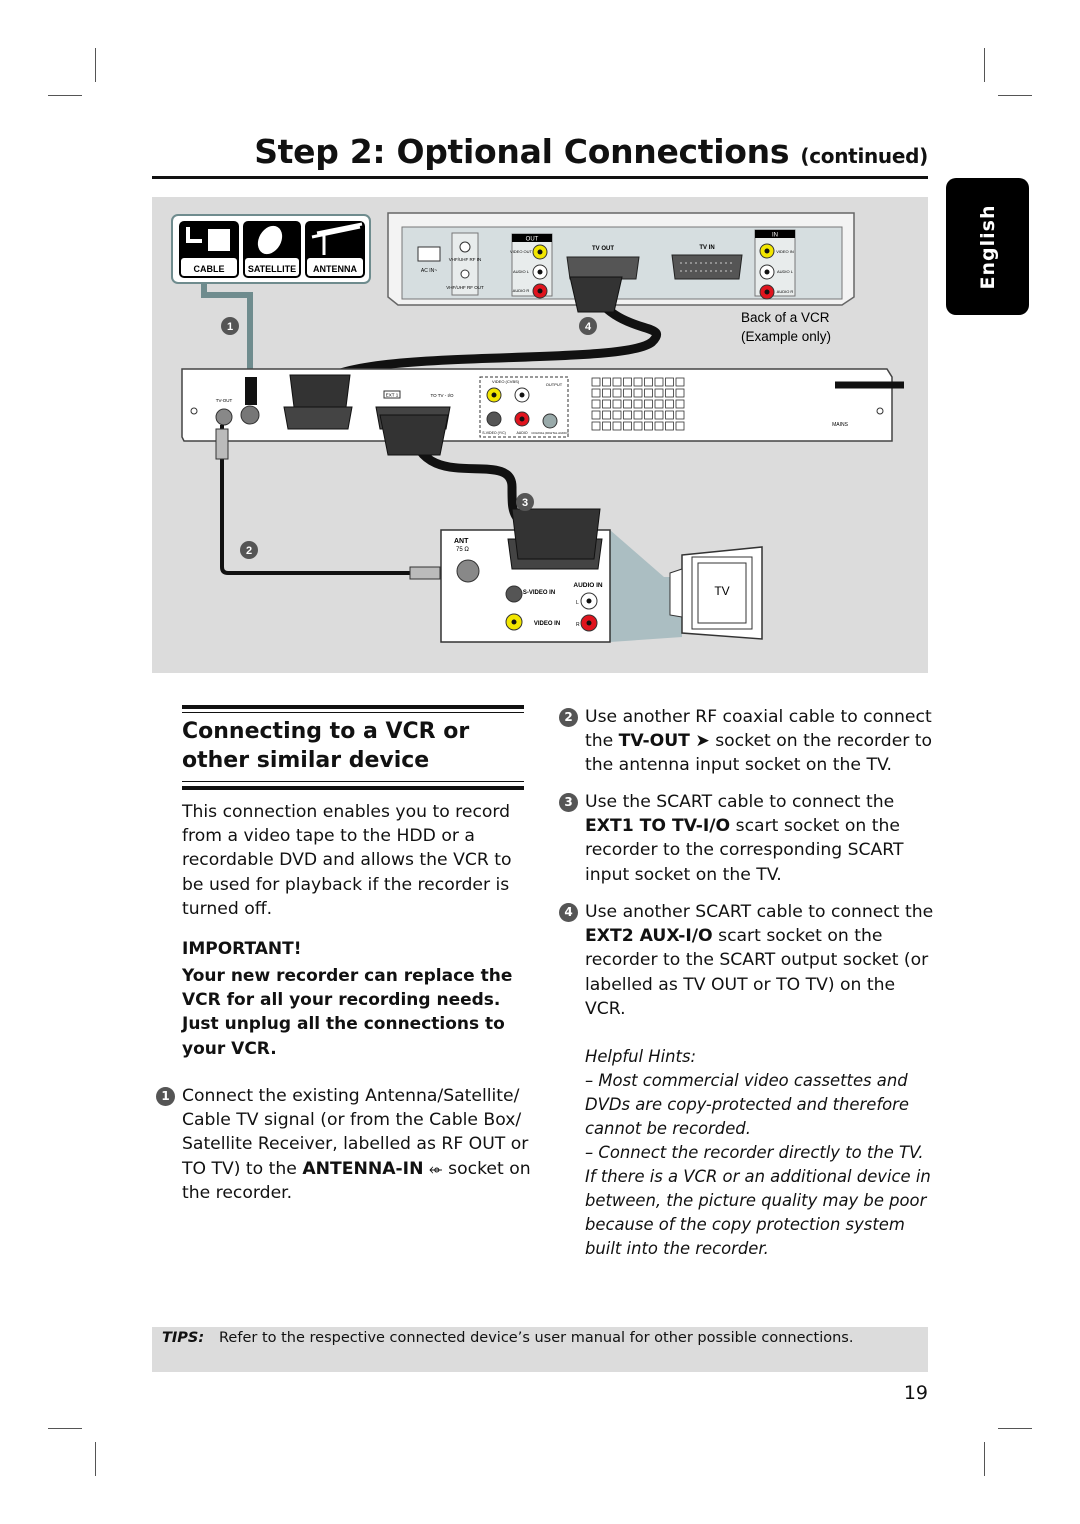 The width and height of the screenshot is (1080, 1524). I want to click on tv-ant-jack, so click(468, 571).